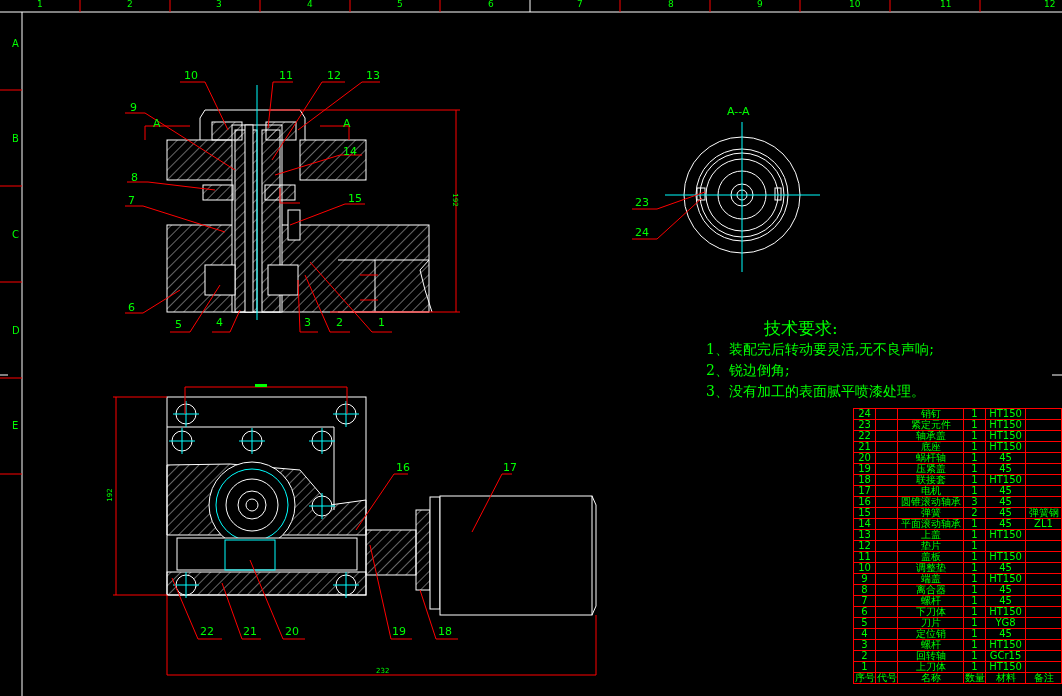 This screenshot has height=696, width=1062. What do you see at coordinates (865, 557) in the screenshot?
I see `table-cell: 11` at bounding box center [865, 557].